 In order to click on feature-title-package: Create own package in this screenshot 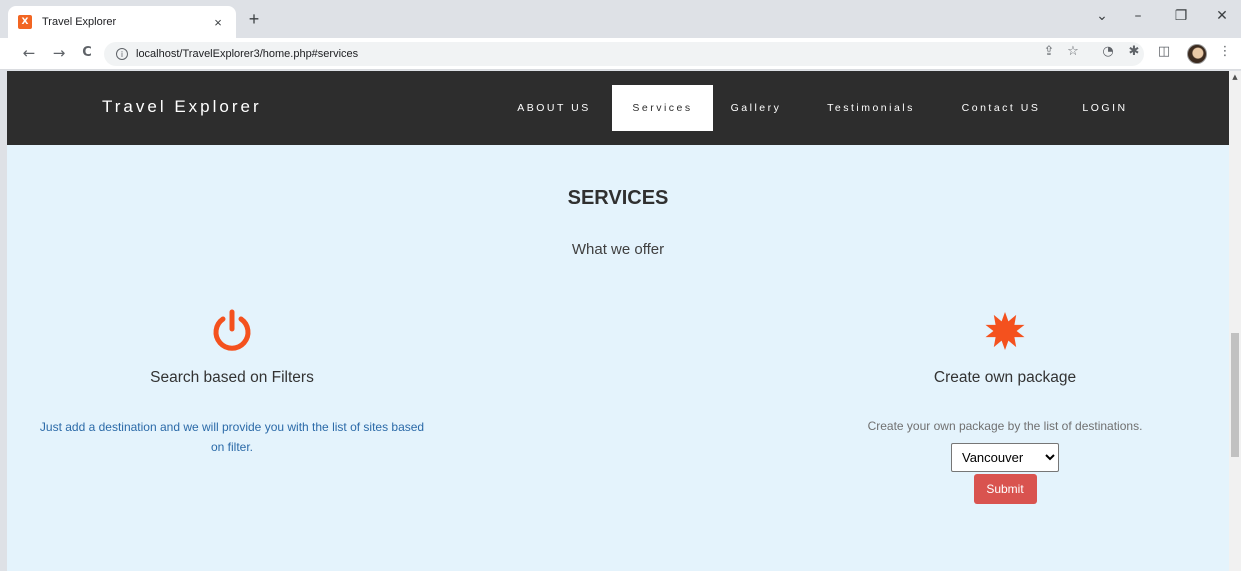, I will do `click(1005, 377)`.